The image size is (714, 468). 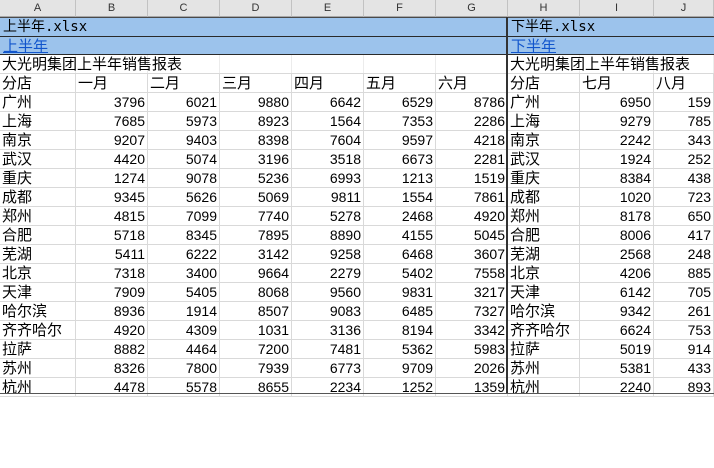 What do you see at coordinates (184, 102) in the screenshot?
I see `value-cell: 6021` at bounding box center [184, 102].